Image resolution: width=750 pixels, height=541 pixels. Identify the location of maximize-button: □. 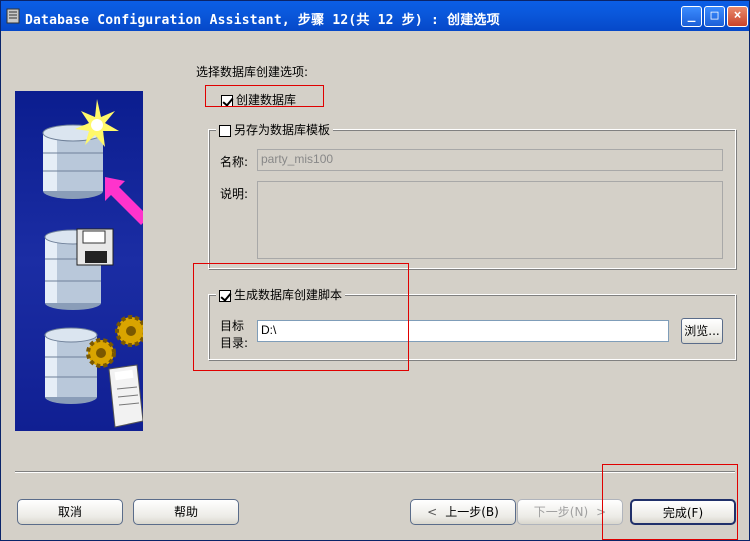
(714, 16).